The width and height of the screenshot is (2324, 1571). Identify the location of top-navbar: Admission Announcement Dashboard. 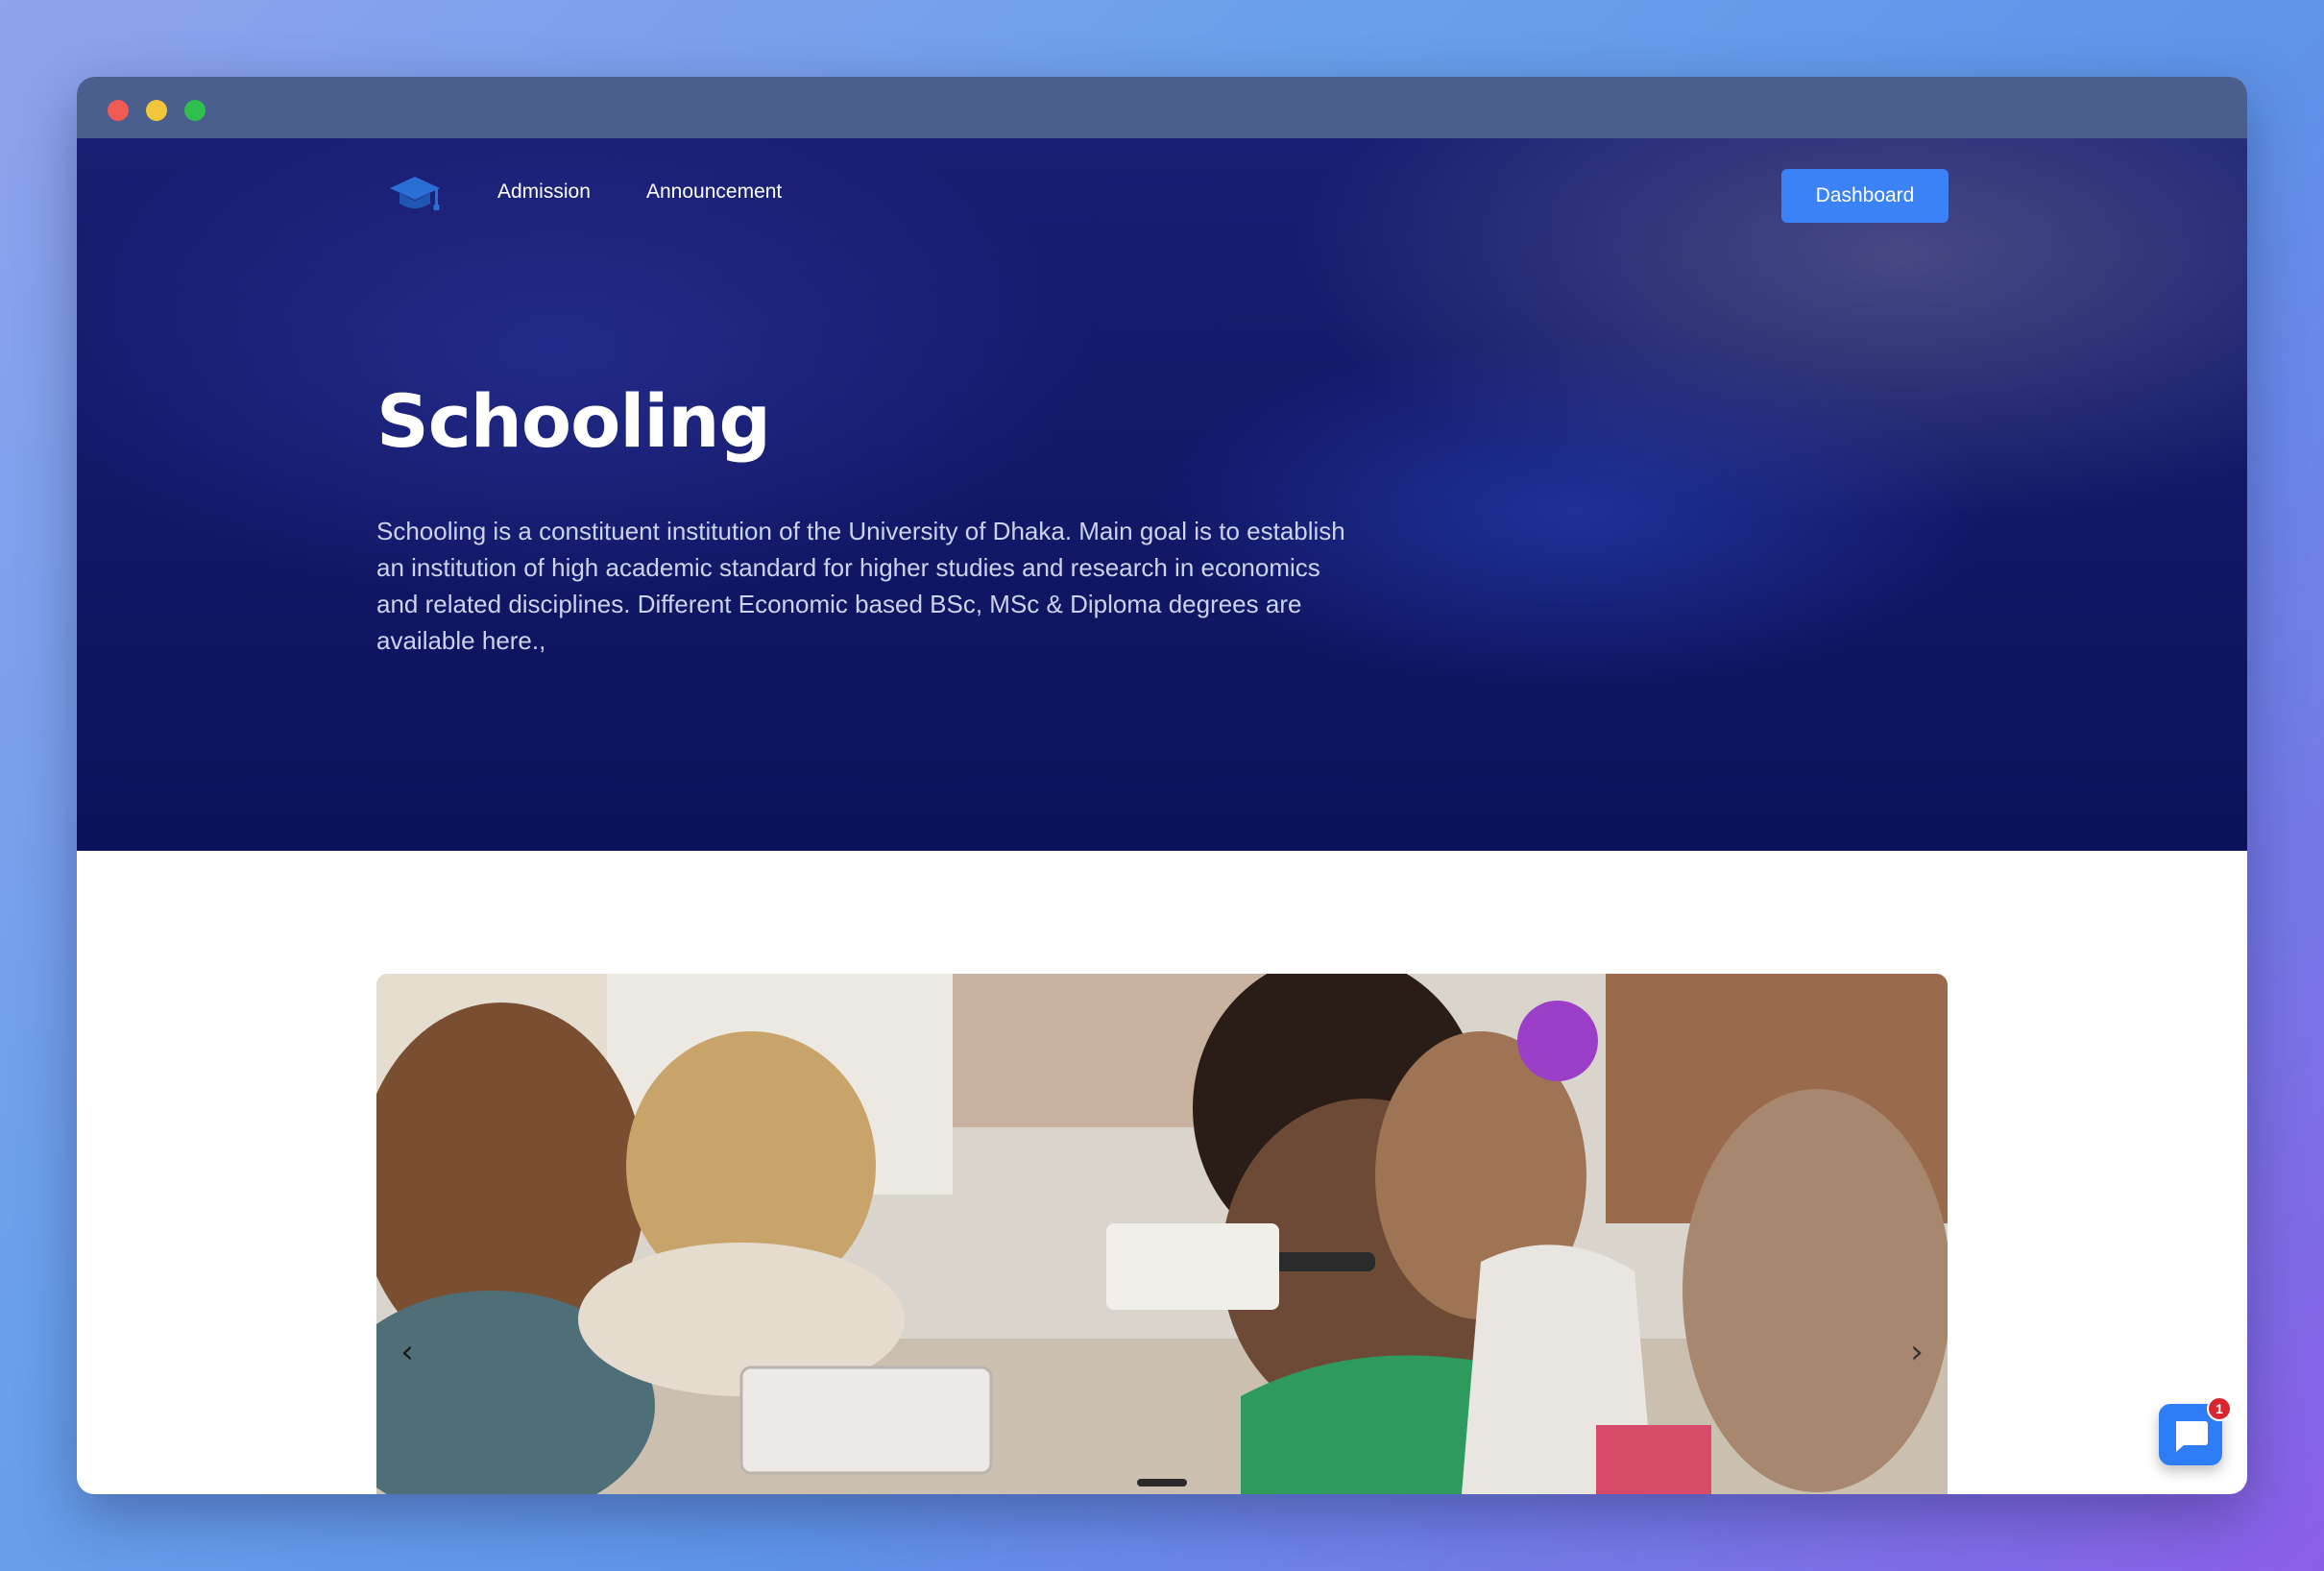
(1162, 196).